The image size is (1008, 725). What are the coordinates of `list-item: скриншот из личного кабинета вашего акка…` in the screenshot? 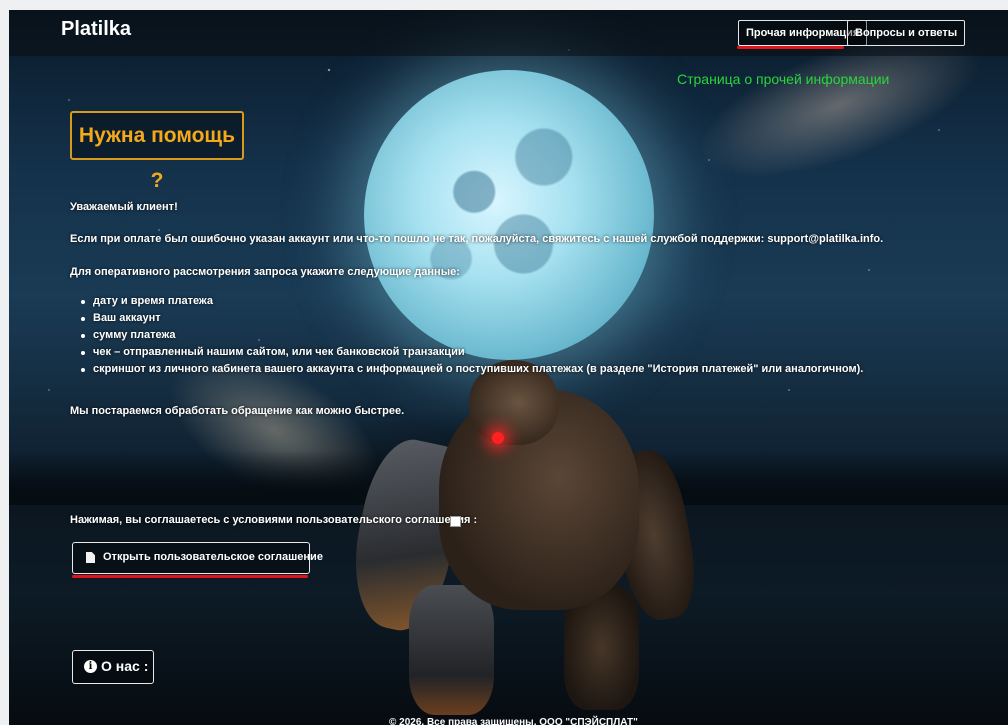 It's located at (472, 371).